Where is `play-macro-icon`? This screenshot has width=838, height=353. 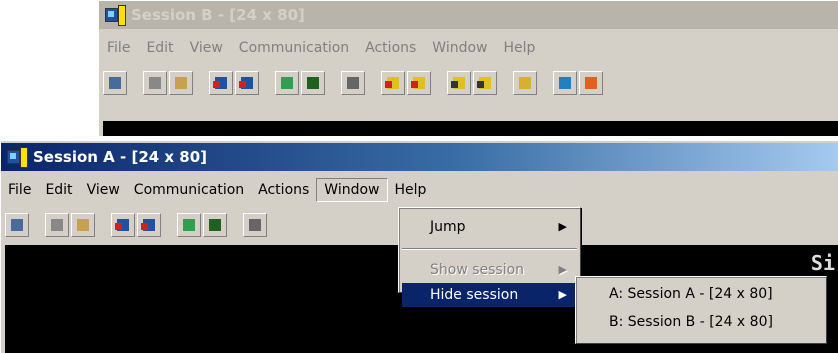 play-macro-icon is located at coordinates (459, 83).